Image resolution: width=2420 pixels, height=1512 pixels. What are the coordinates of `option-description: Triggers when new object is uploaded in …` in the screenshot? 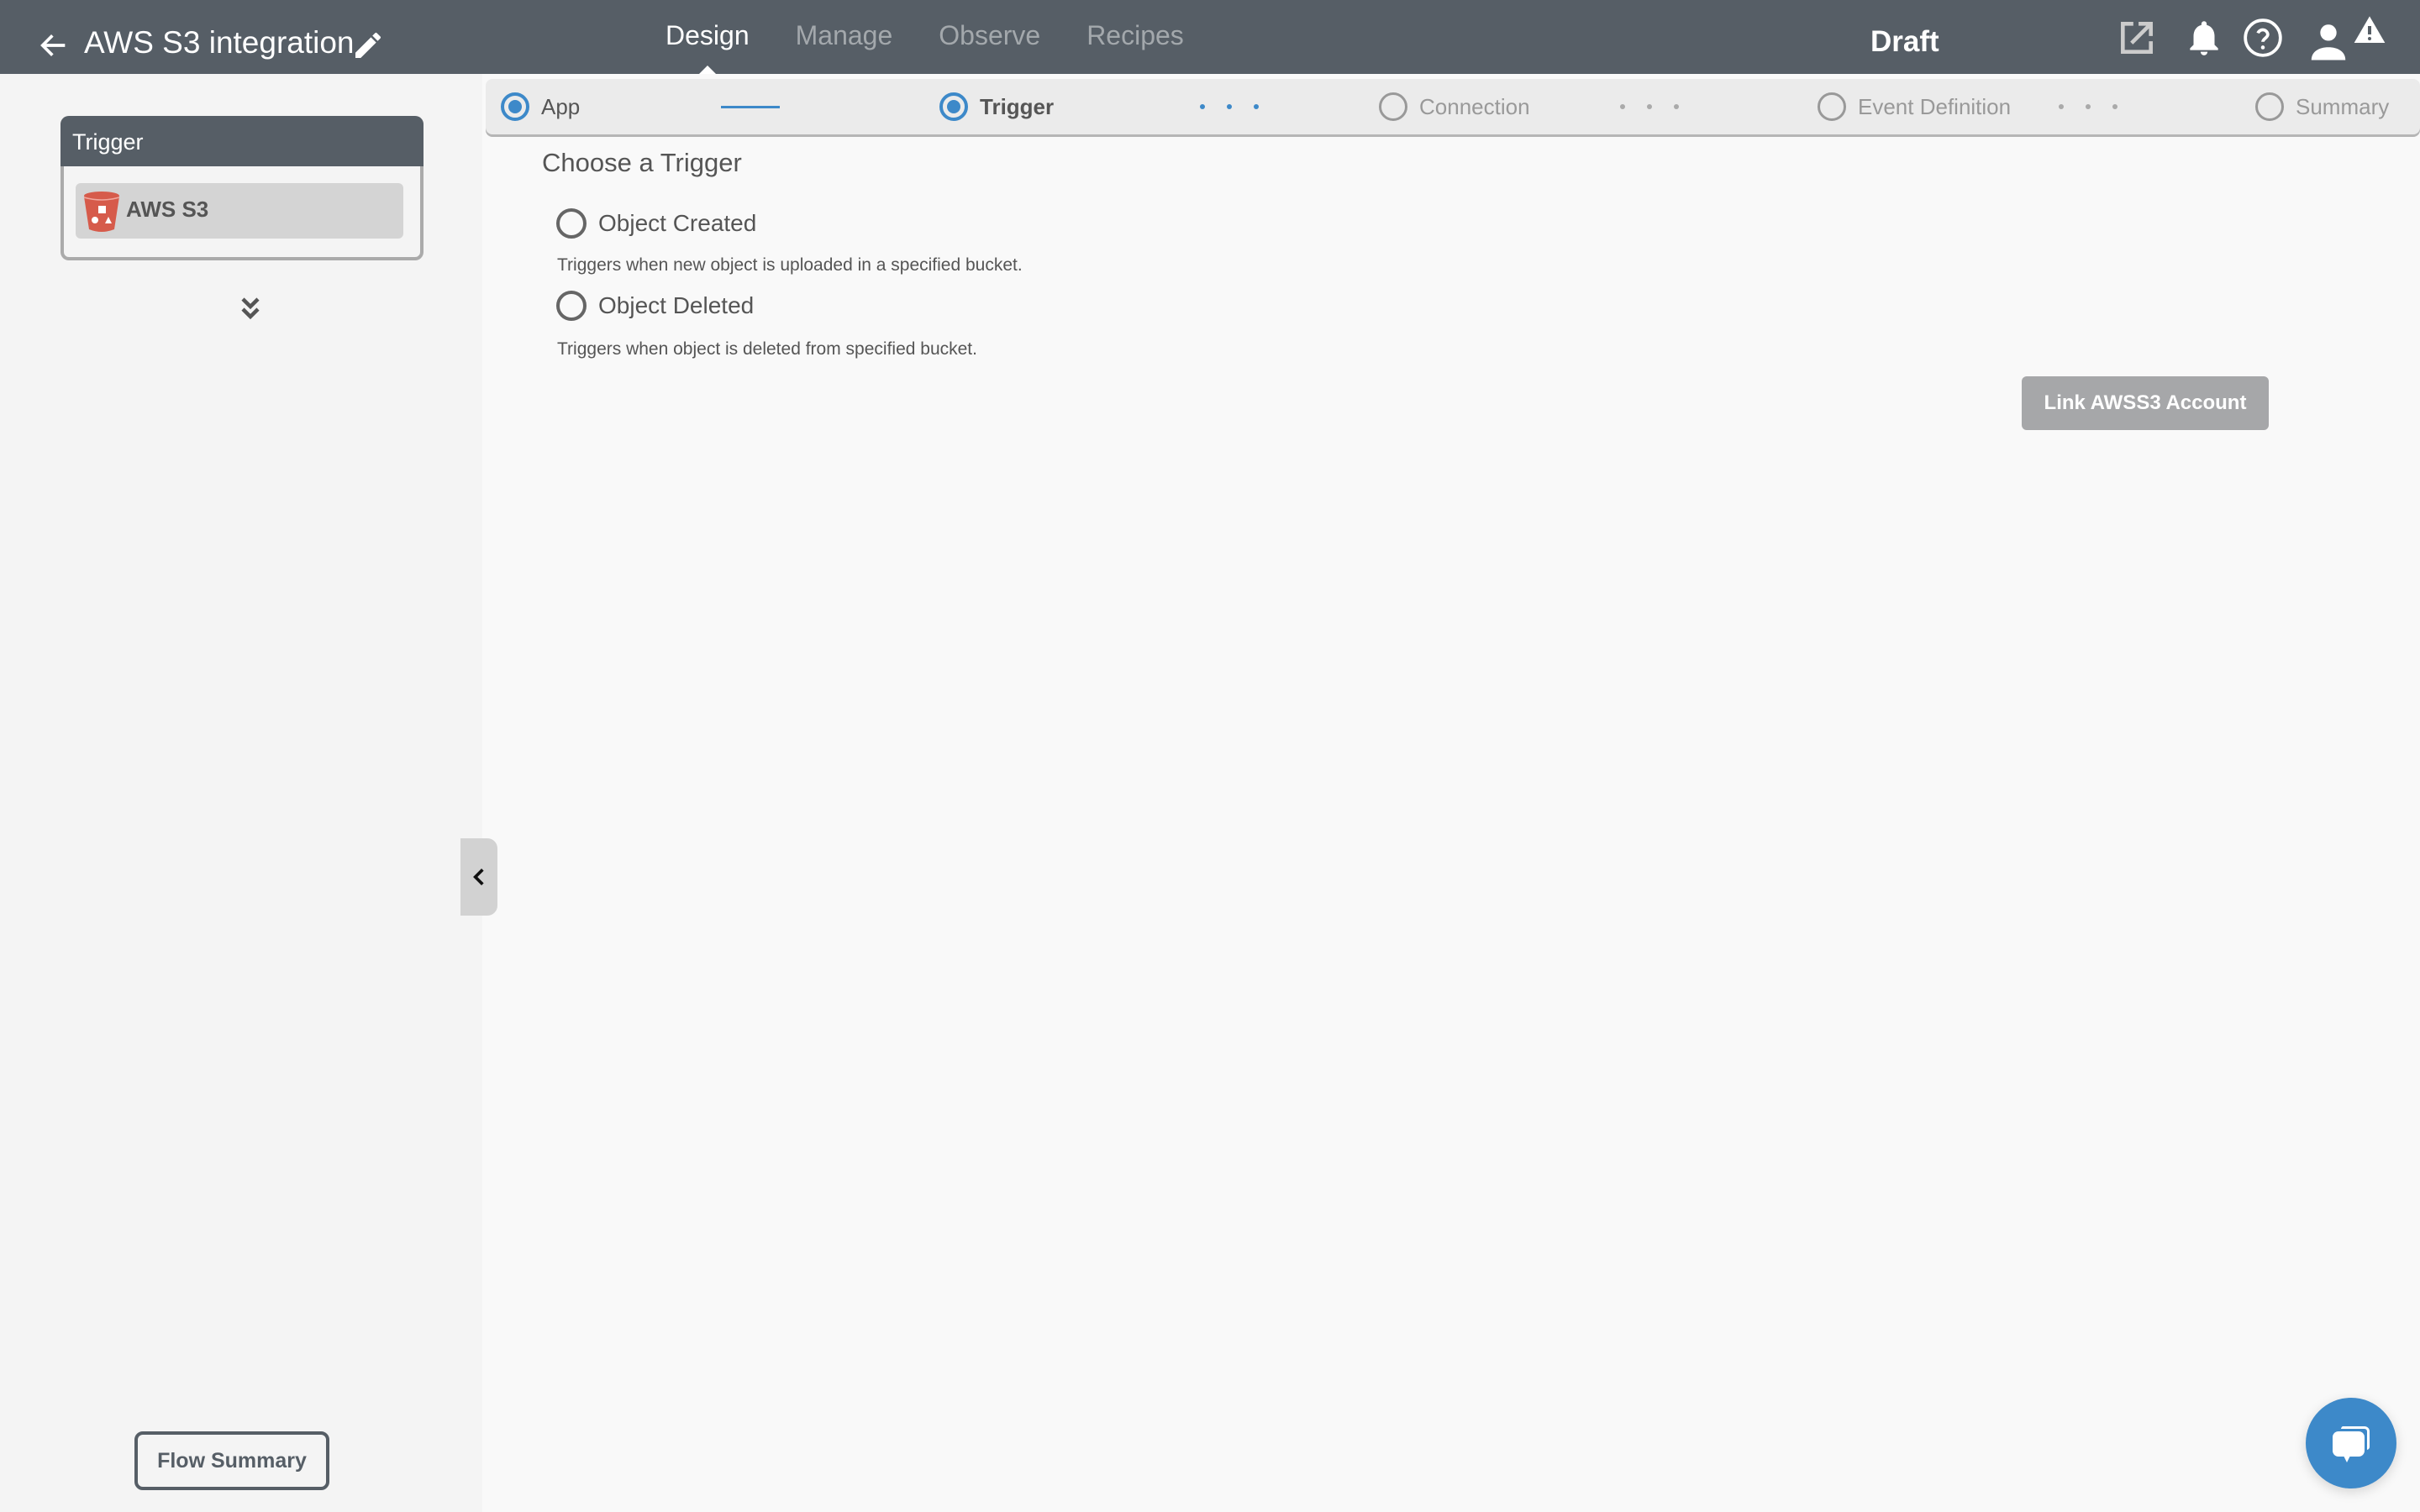 It's located at (790, 265).